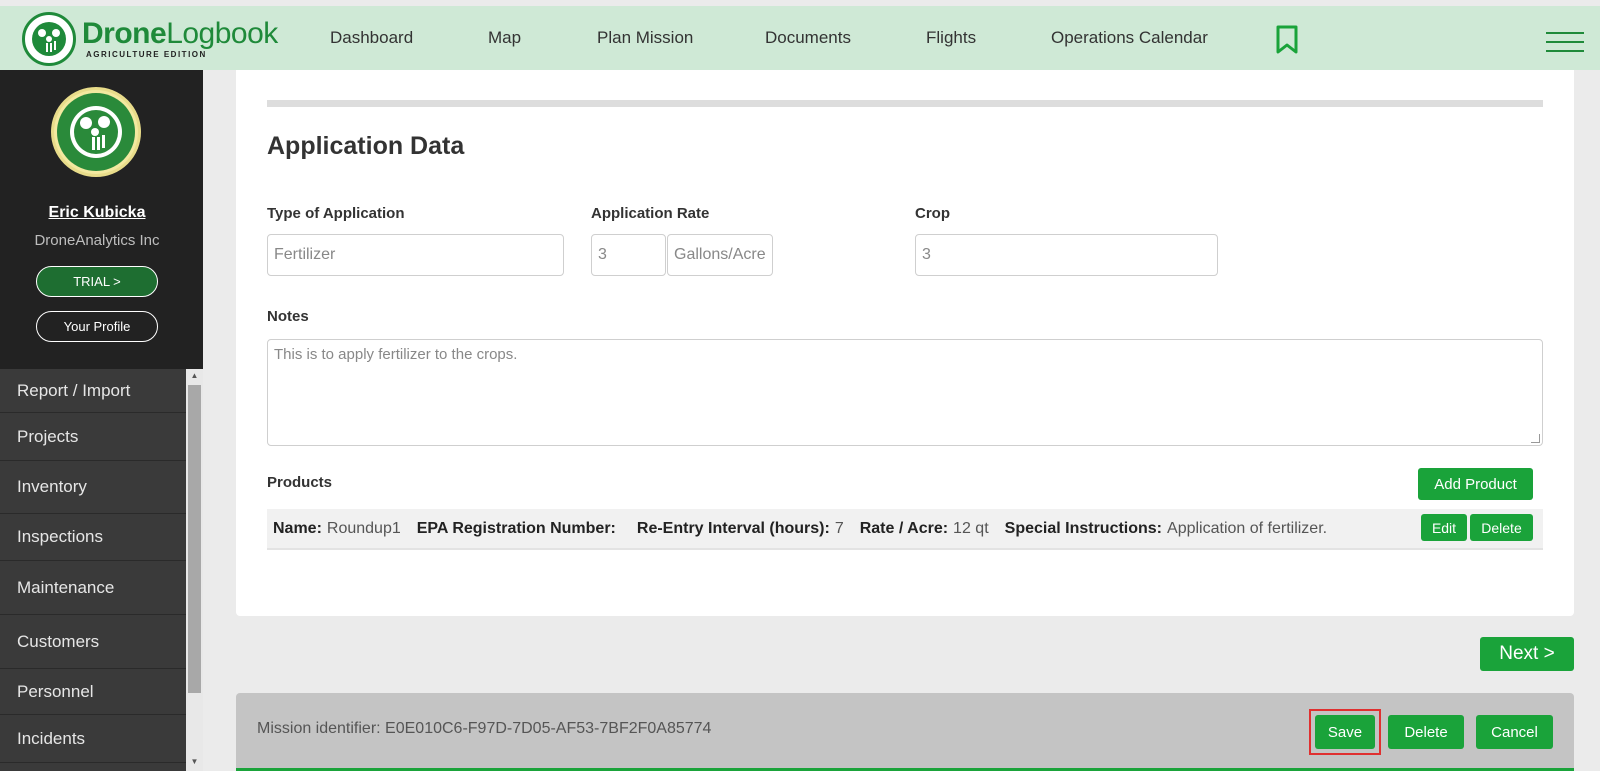  Describe the element at coordinates (1475, 484) in the screenshot. I see `add-product-button: Add Product` at that location.